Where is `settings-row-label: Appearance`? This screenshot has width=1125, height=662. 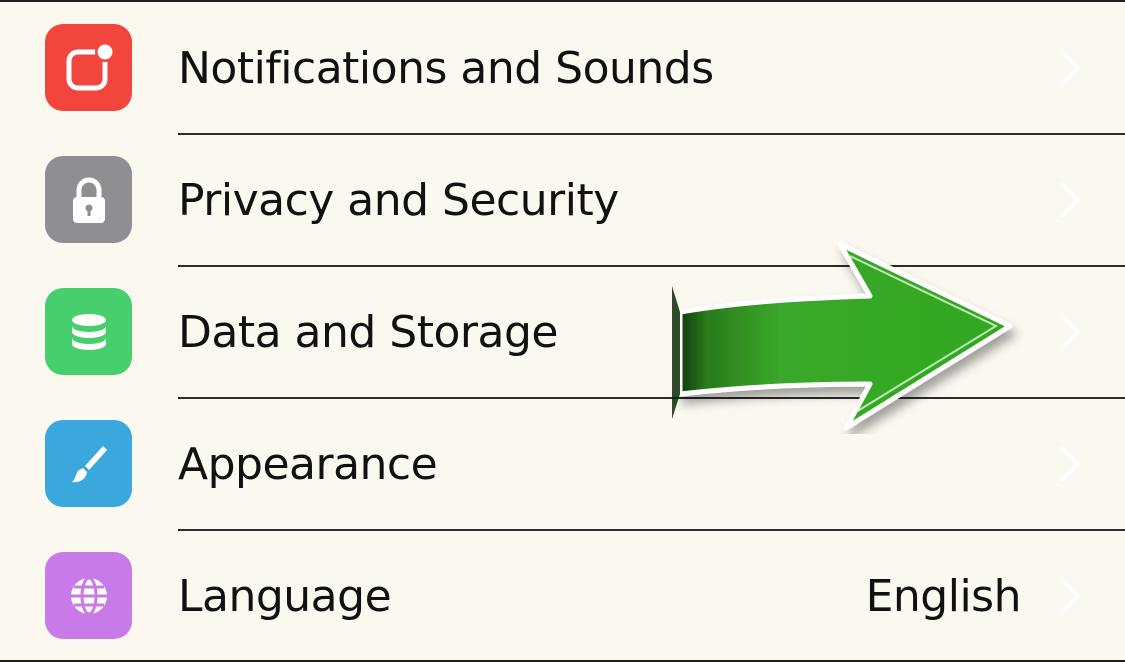 settings-row-label: Appearance is located at coordinates (308, 464).